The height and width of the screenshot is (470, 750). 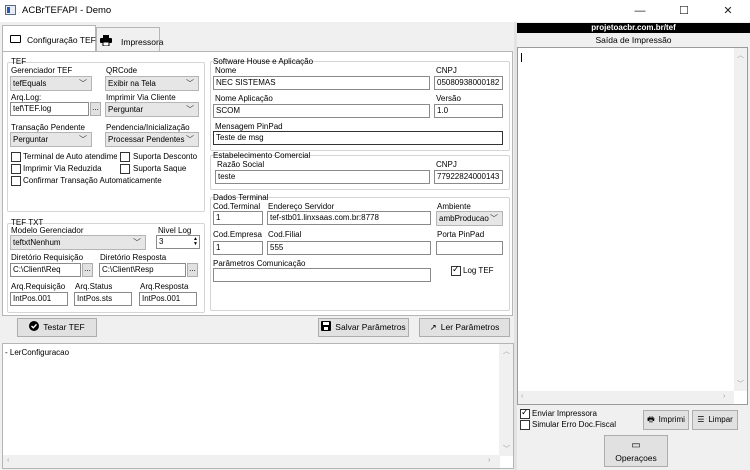 What do you see at coordinates (152, 109) in the screenshot?
I see `imprimir-via-select: Perguntar ﹀` at bounding box center [152, 109].